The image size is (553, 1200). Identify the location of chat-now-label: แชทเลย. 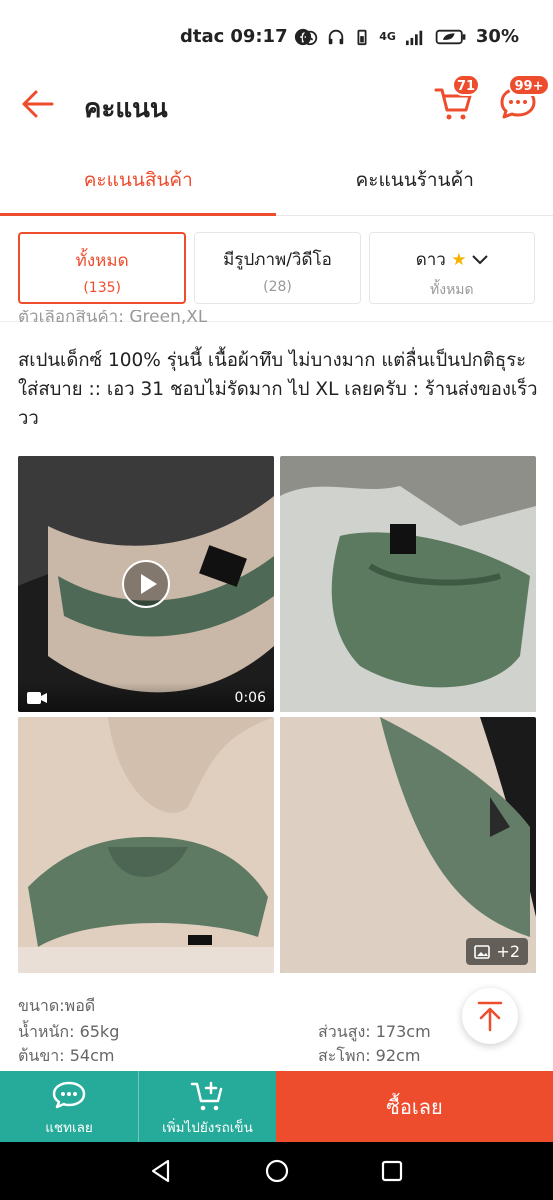
(69, 1128).